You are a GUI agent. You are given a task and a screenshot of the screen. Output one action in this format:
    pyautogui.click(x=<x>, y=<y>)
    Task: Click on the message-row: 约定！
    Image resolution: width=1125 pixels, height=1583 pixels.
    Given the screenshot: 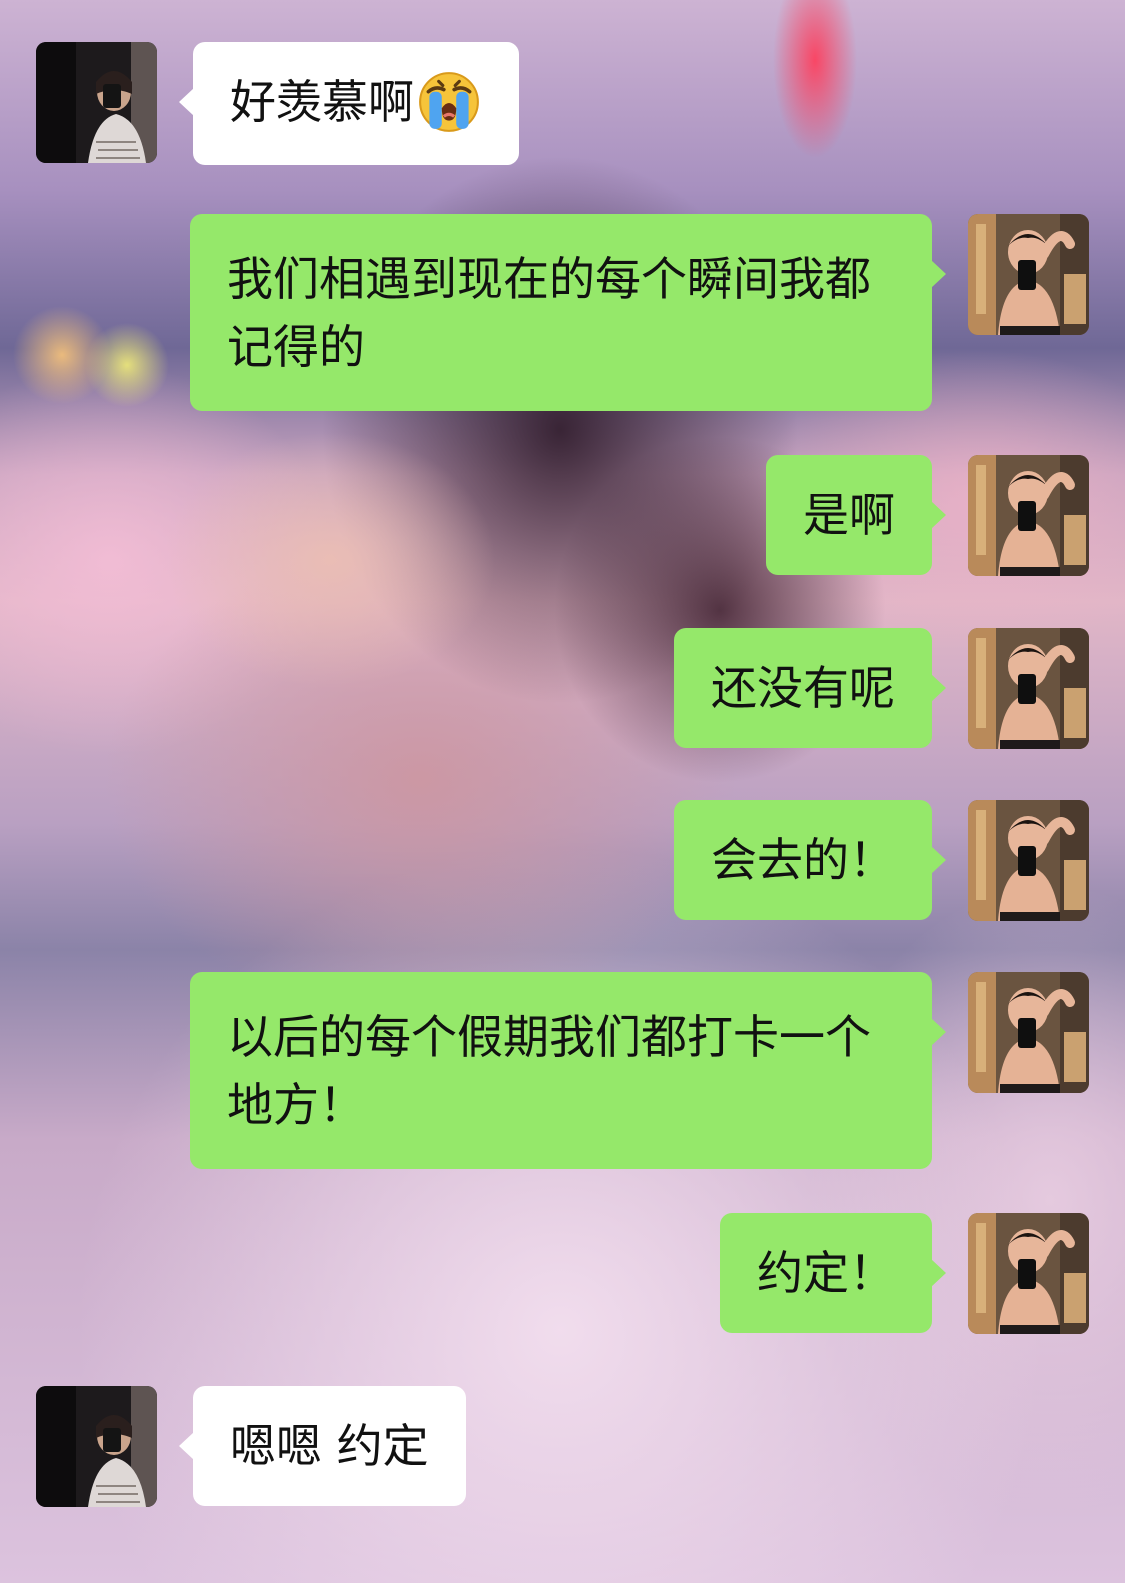 What is the action you would take?
    pyautogui.click(x=904, y=1273)
    